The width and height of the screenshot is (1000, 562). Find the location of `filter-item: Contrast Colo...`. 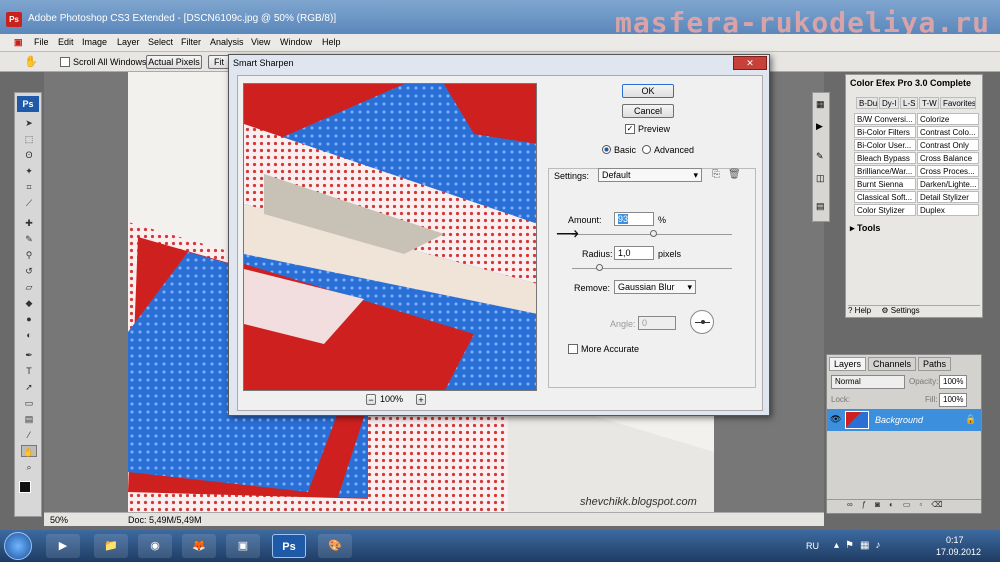

filter-item: Contrast Colo... is located at coordinates (948, 132).